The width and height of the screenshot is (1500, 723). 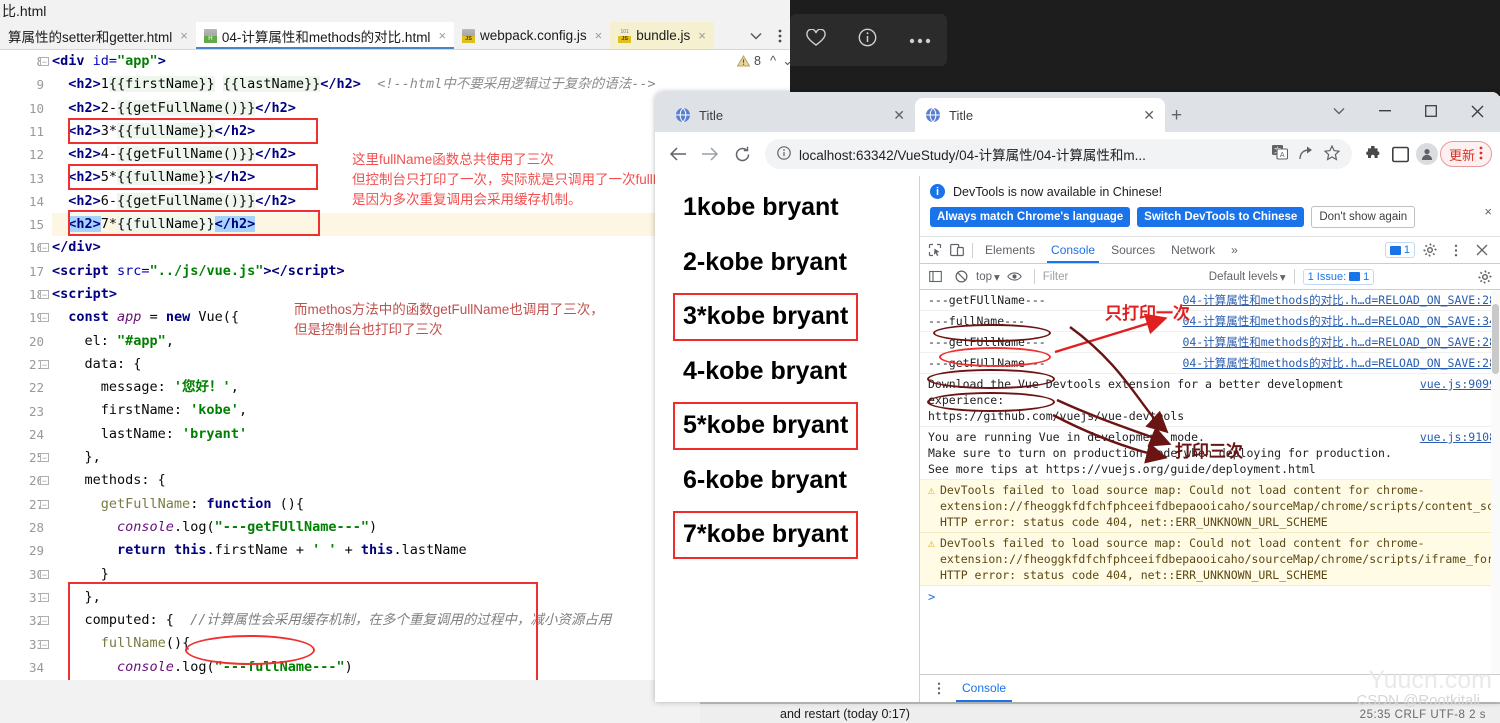 I want to click on devtools-close-icon, so click(x=1482, y=250).